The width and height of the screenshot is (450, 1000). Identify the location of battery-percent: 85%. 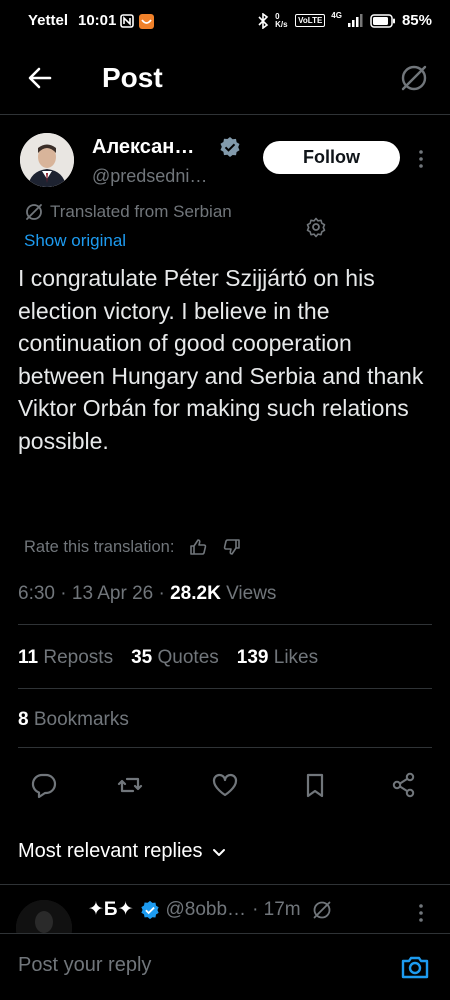
(416, 20).